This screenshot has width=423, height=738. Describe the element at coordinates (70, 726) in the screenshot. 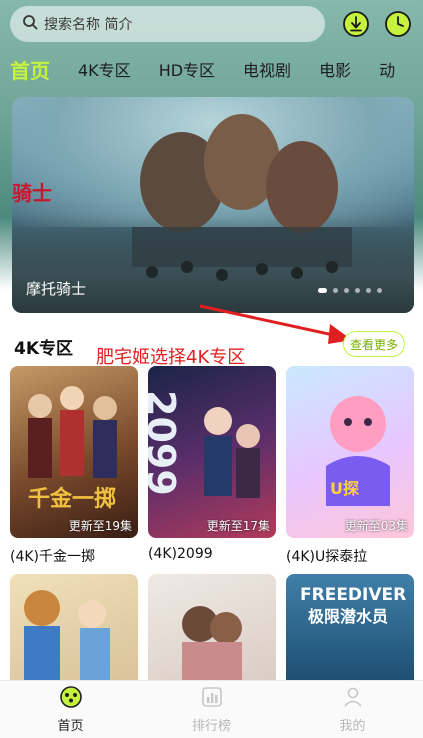

I see `nav-home-label: 首页` at that location.